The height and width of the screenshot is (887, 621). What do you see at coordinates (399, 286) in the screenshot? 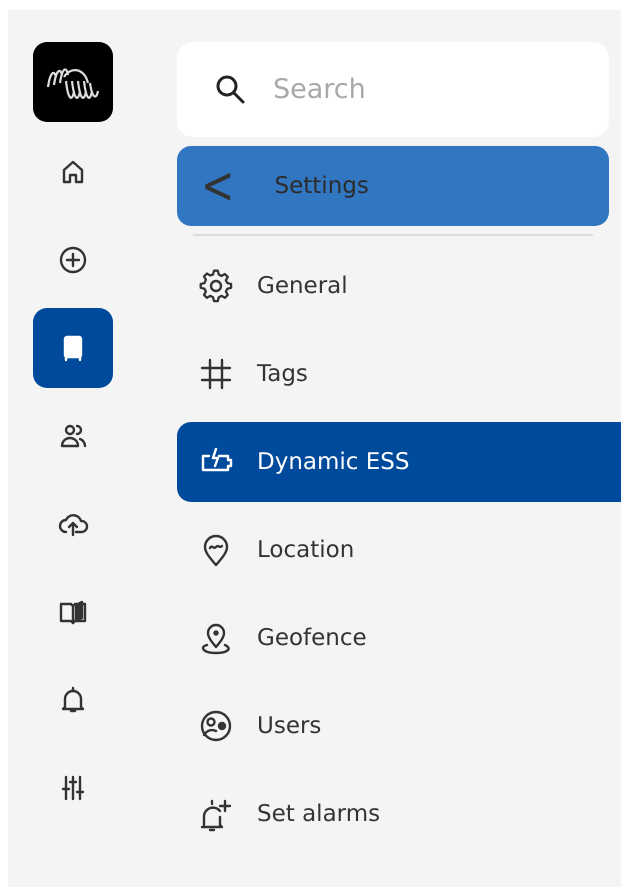
I see `menu-item: General` at bounding box center [399, 286].